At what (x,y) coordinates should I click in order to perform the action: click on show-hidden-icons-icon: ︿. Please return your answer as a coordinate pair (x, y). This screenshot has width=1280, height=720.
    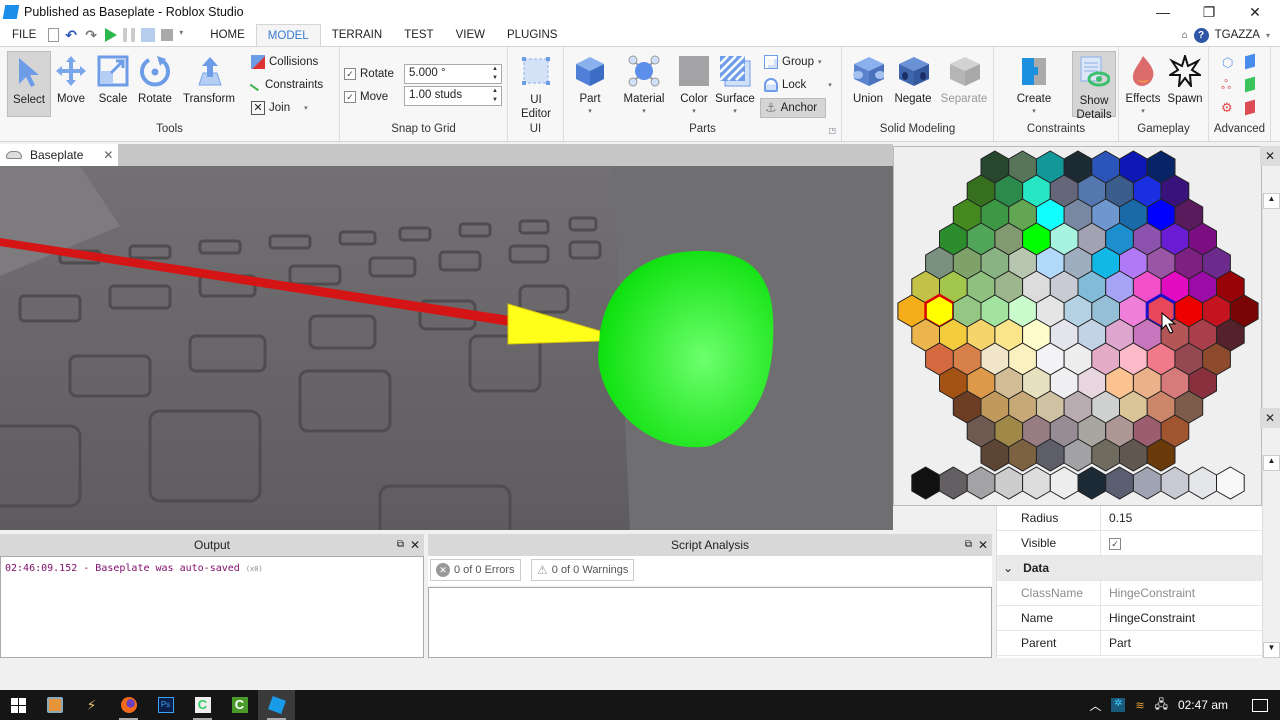
    Looking at the image, I should click on (1095, 705).